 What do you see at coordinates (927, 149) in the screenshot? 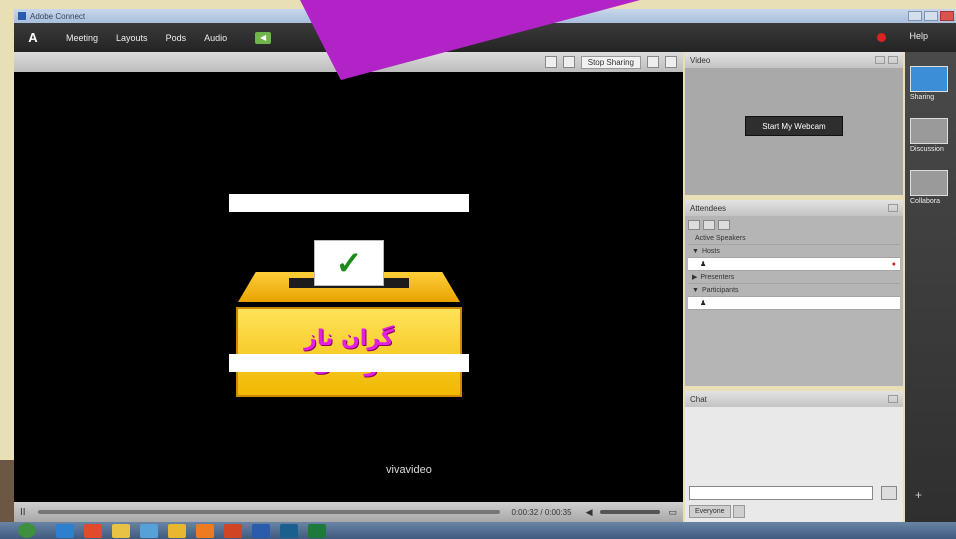
I see `layout-label: Discussion` at bounding box center [927, 149].